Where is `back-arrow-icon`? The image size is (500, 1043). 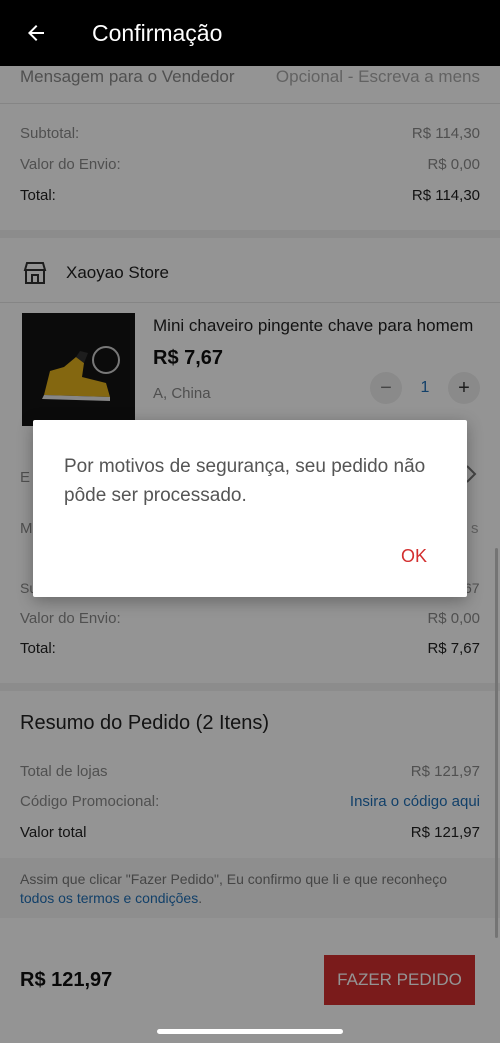 back-arrow-icon is located at coordinates (36, 33).